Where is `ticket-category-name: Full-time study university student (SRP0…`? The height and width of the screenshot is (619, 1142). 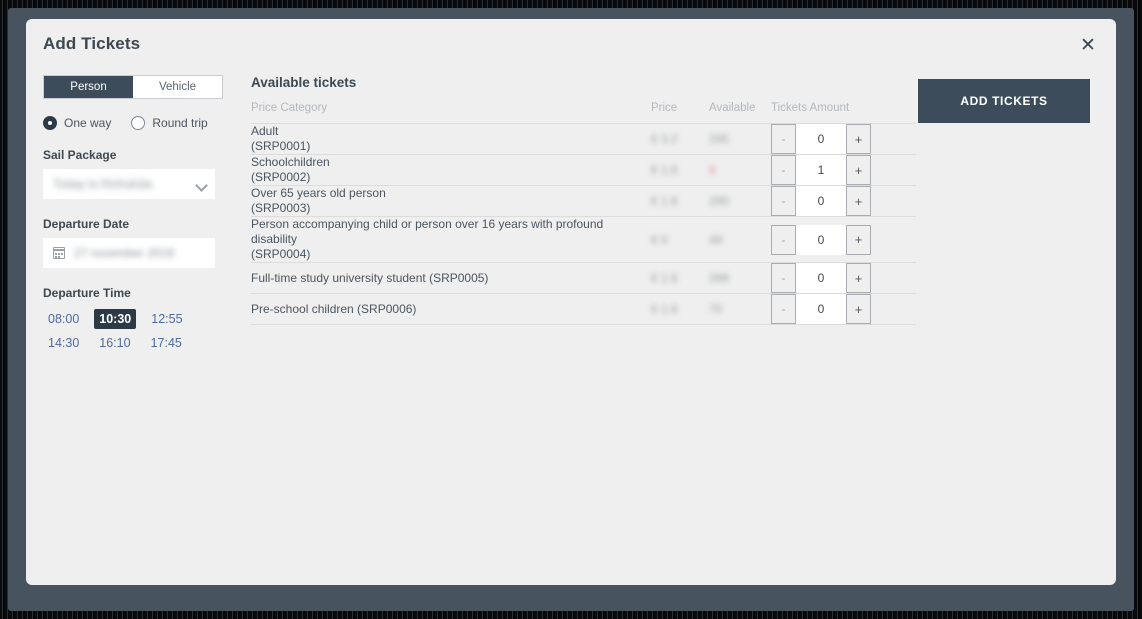
ticket-category-name: Full-time study university student (SRP0… is located at coordinates (370, 277).